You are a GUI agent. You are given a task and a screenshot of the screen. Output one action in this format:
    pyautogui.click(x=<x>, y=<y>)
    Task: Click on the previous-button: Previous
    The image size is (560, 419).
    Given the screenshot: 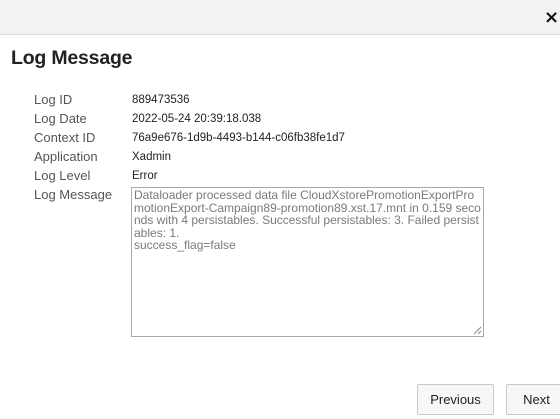 What is the action you would take?
    pyautogui.click(x=455, y=399)
    